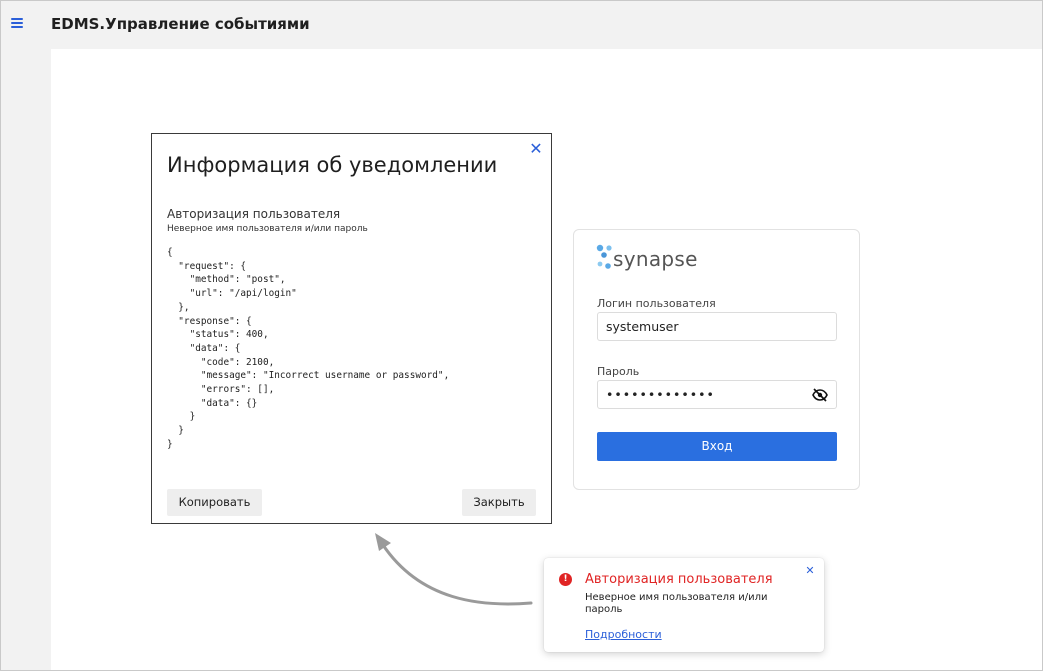  I want to click on synapse-logo: synapse, so click(656, 257).